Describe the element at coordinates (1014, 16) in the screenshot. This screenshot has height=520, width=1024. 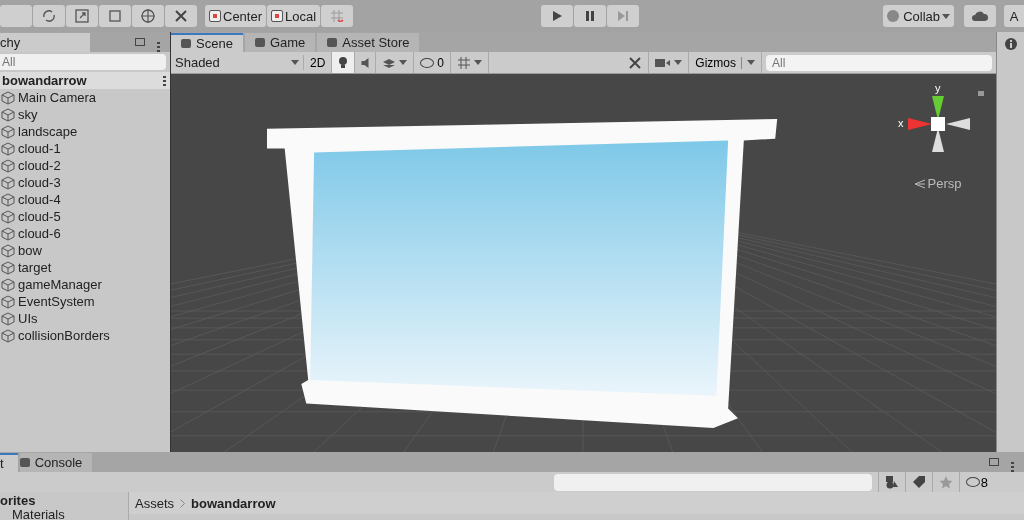
I see `account-button: A` at that location.